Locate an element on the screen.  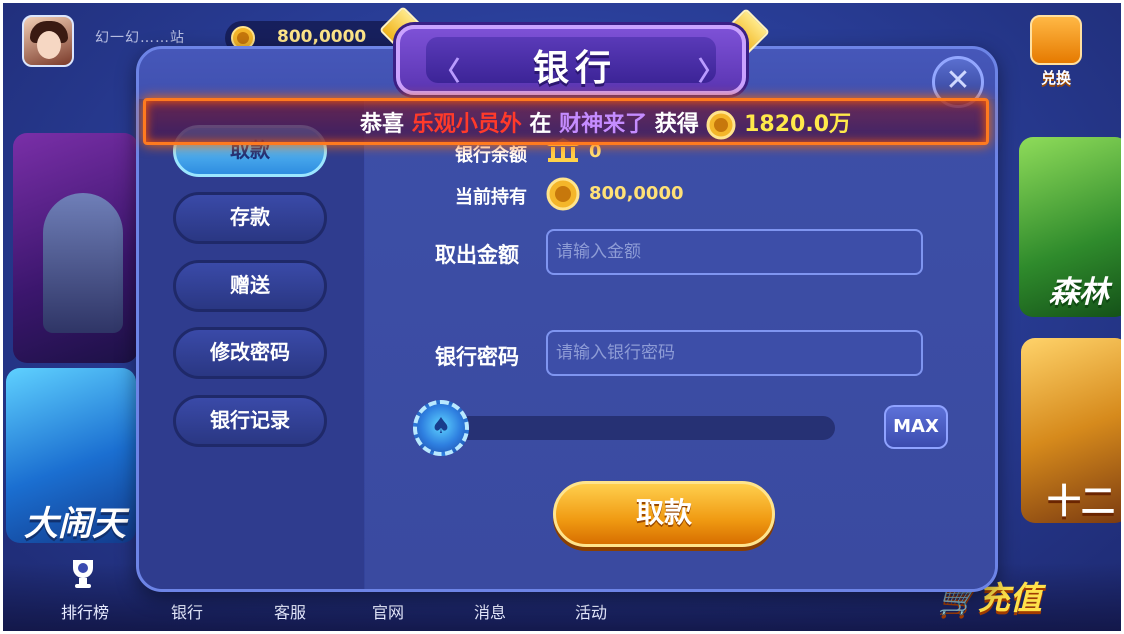
menu-change-password: 修改密码 is located at coordinates (250, 353).